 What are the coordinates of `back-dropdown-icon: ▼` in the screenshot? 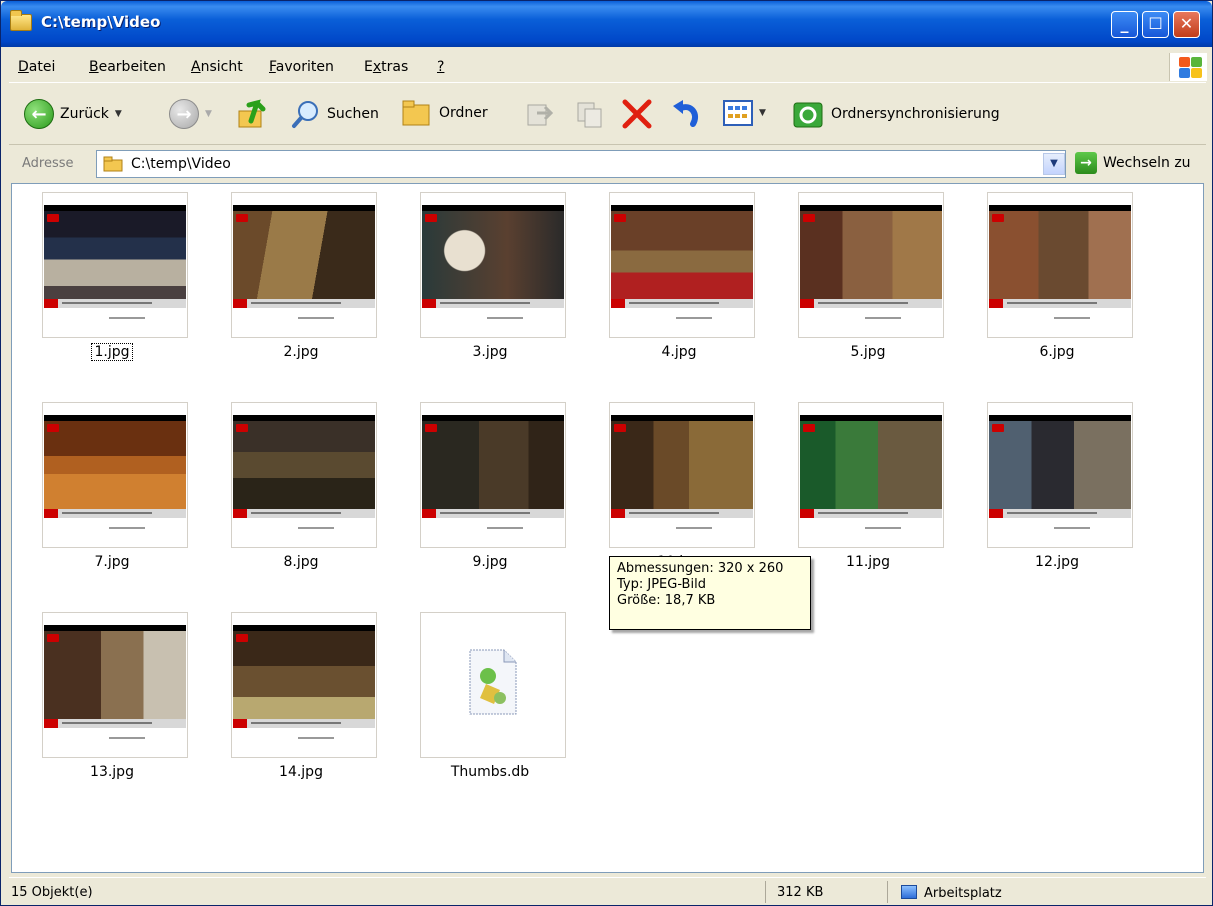 It's located at (118, 114).